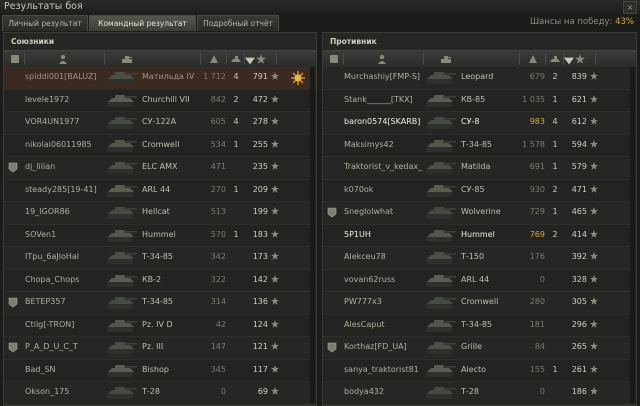 The image size is (640, 406). What do you see at coordinates (142, 23) in the screenshot?
I see `tab-team-result: Командный результат` at bounding box center [142, 23].